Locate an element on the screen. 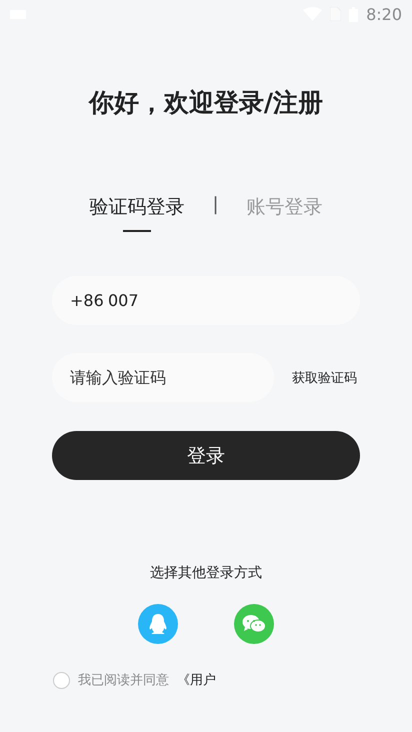  penguin-login-button is located at coordinates (158, 624).